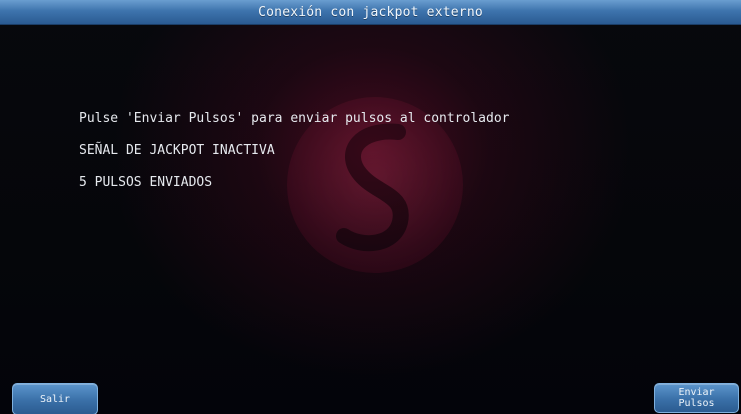  I want to click on jackpot-signal-status: SEÑAL DE JACKPOT INACTIVA, so click(177, 150).